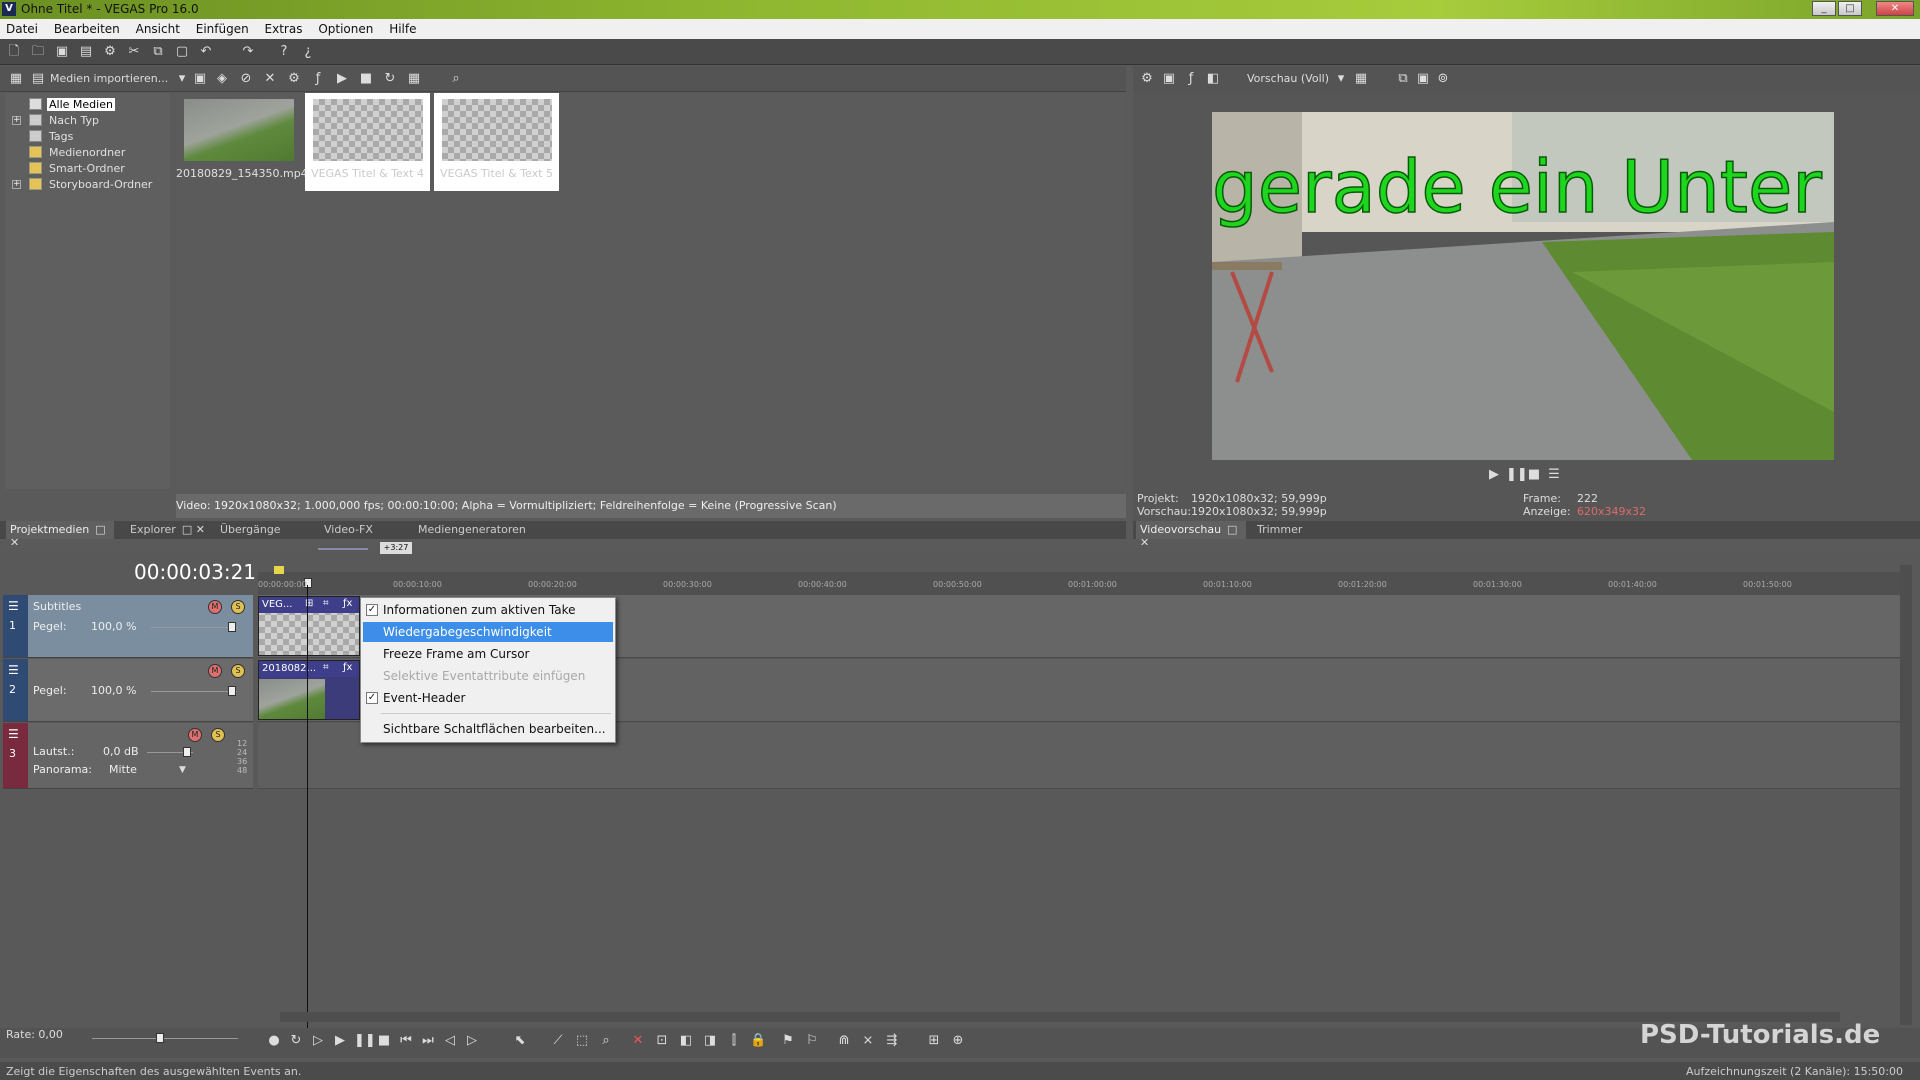  I want to click on previous-frame-icon: ◁, so click(450, 1041).